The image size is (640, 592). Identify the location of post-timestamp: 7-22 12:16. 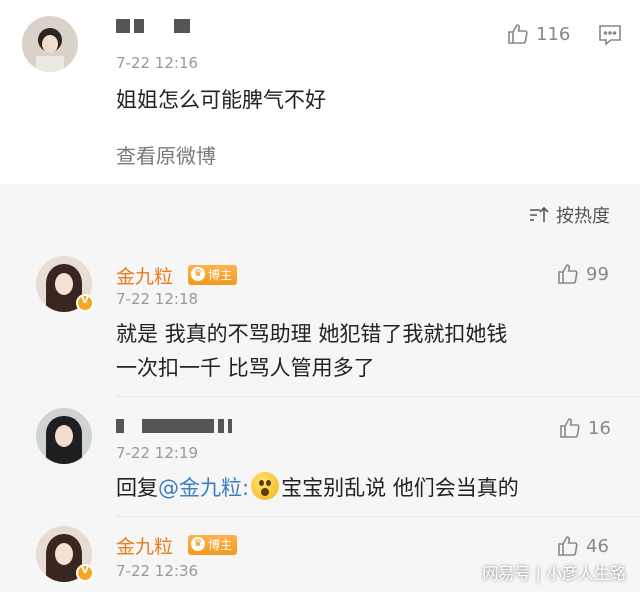
(157, 63).